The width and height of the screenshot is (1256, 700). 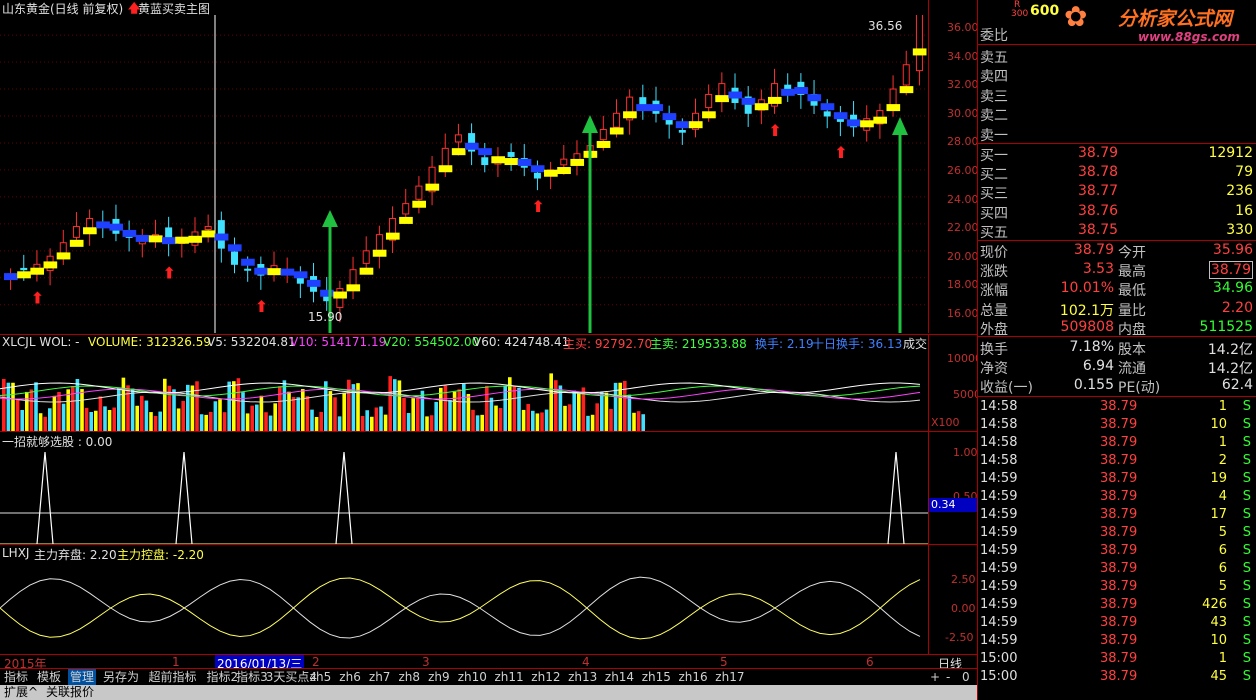 I want to click on tab-item: 超前指标, so click(x=173, y=677).